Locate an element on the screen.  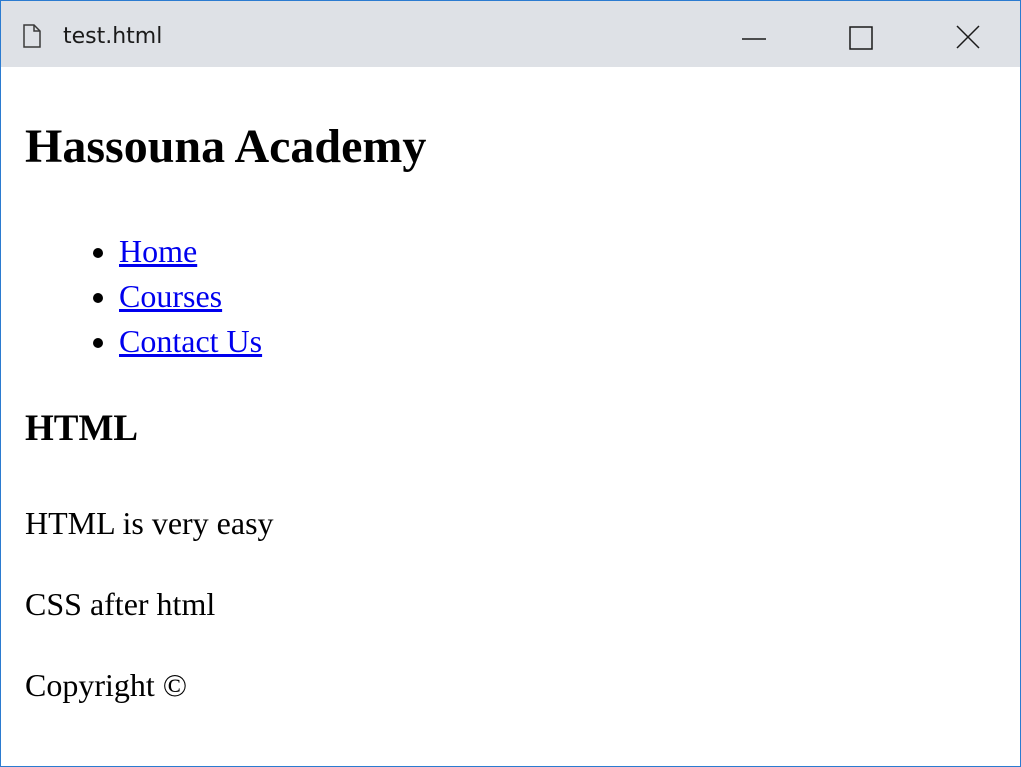
site-title: Hassouna Academy is located at coordinates (226, 146).